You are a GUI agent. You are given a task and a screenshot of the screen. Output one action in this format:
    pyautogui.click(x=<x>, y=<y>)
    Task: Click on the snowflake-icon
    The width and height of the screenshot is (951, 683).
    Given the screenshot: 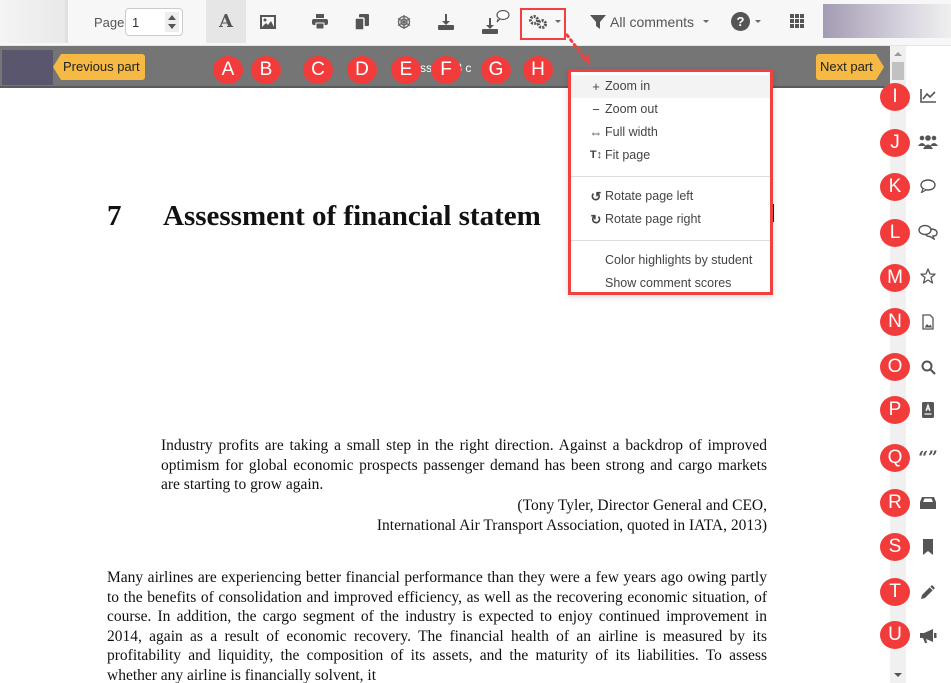 What is the action you would take?
    pyautogui.click(x=404, y=21)
    